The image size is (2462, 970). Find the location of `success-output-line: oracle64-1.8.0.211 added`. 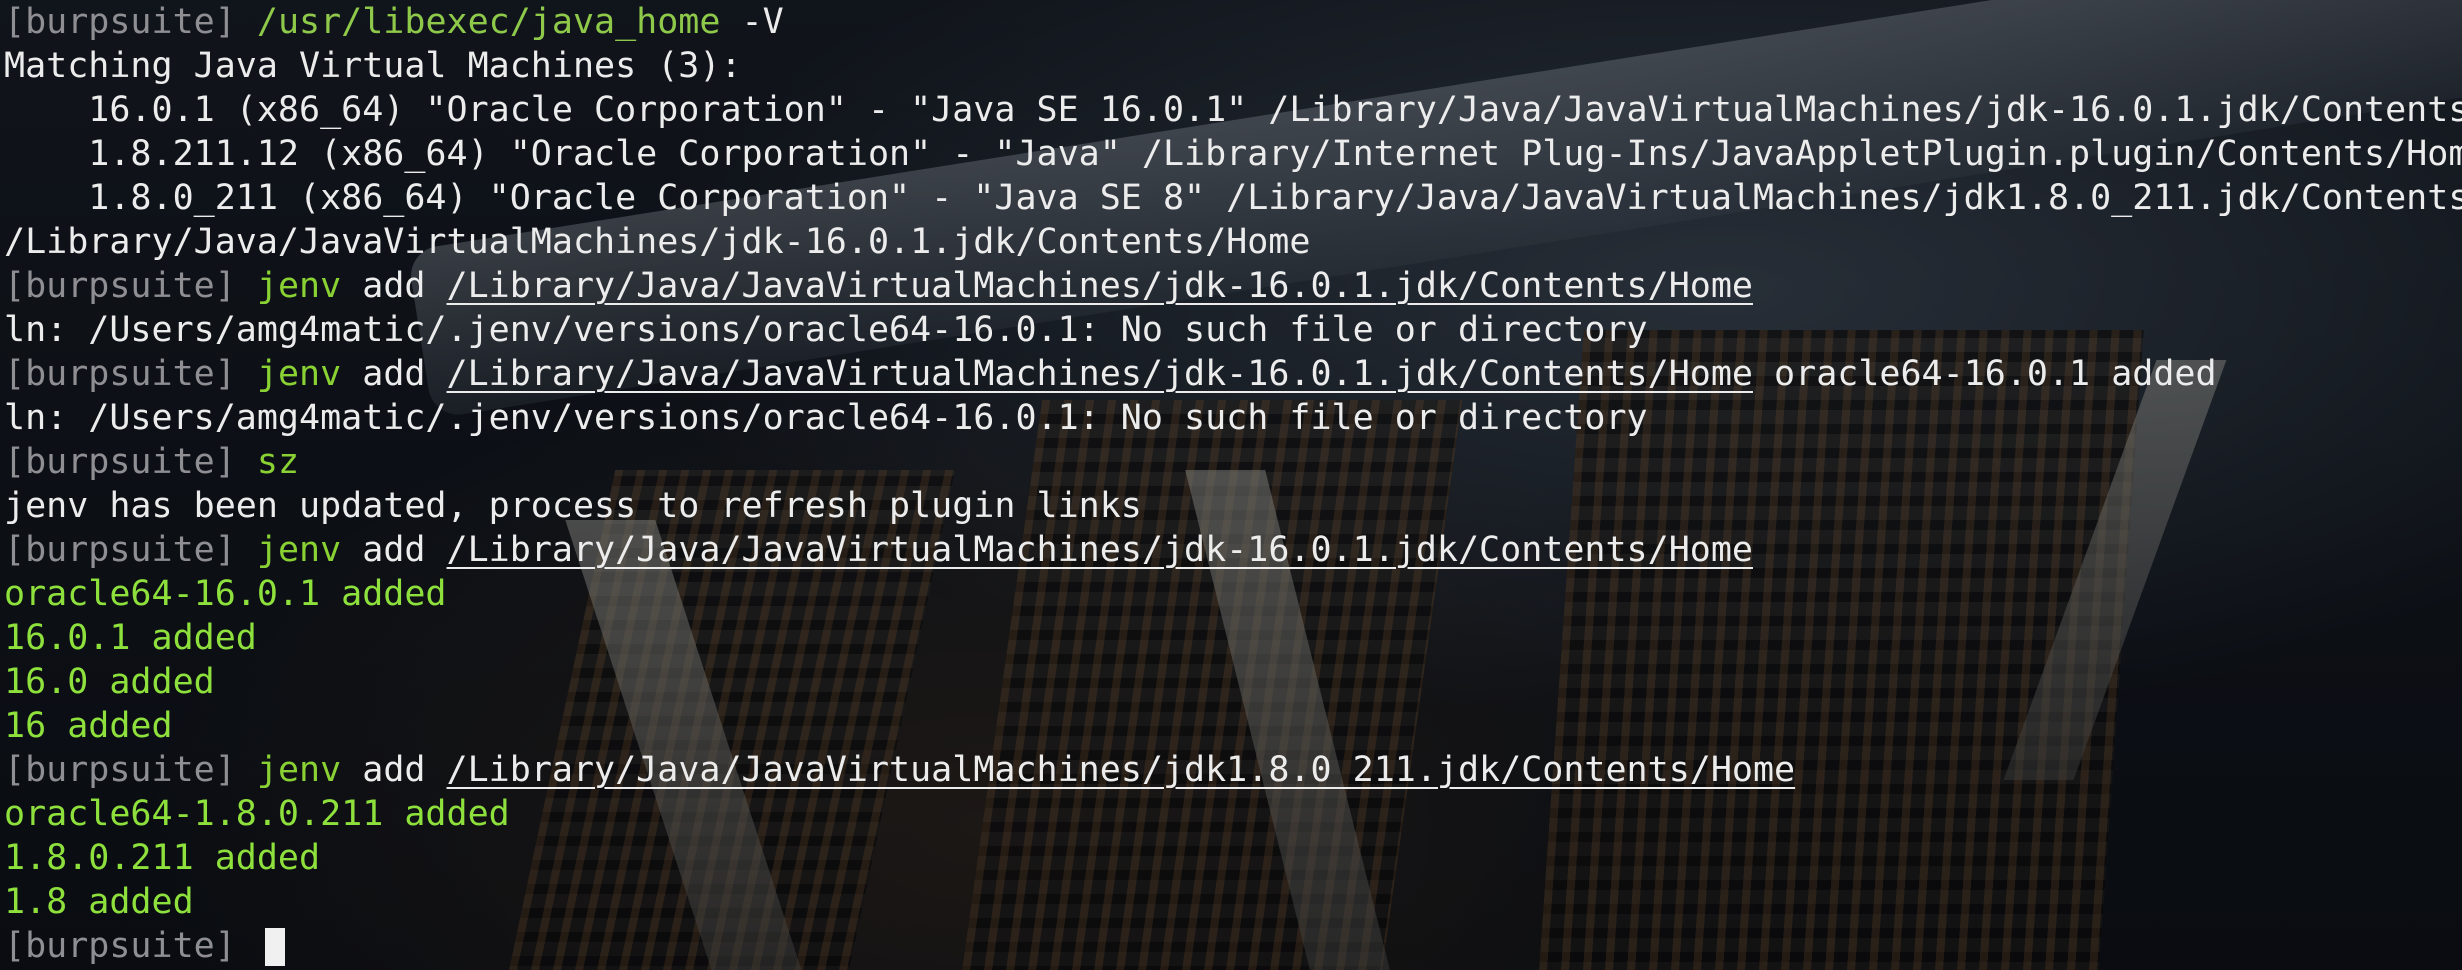

success-output-line: oracle64-1.8.0.211 added is located at coordinates (1233, 814).